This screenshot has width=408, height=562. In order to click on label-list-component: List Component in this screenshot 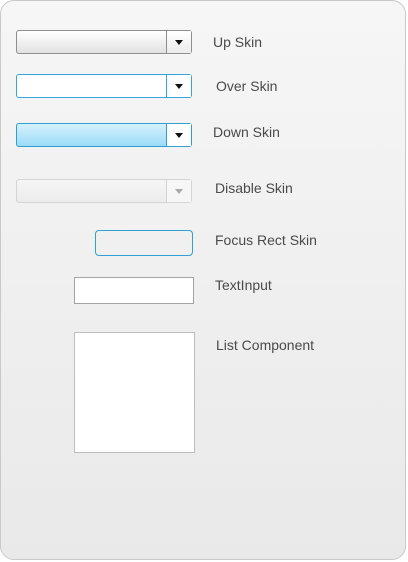, I will do `click(265, 345)`.